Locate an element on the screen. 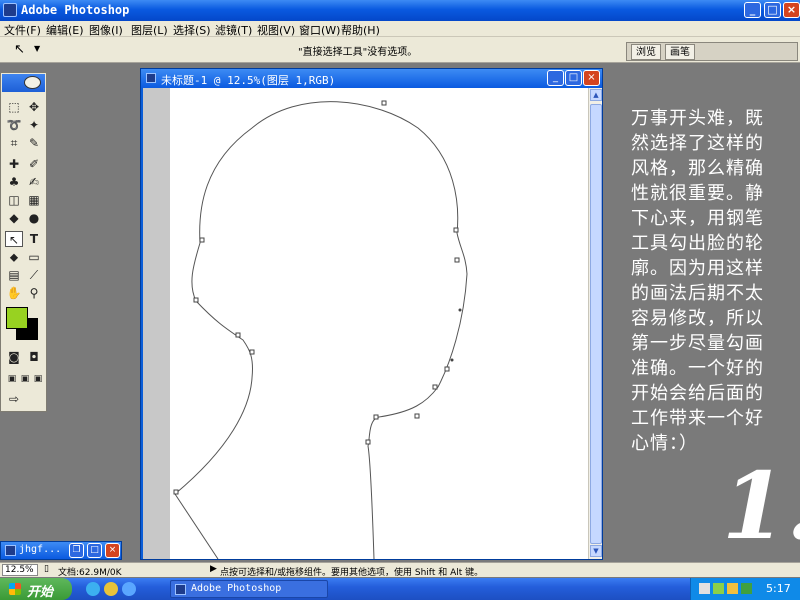 The height and width of the screenshot is (600, 800). play-arrow-icon: ▶ is located at coordinates (213, 569).